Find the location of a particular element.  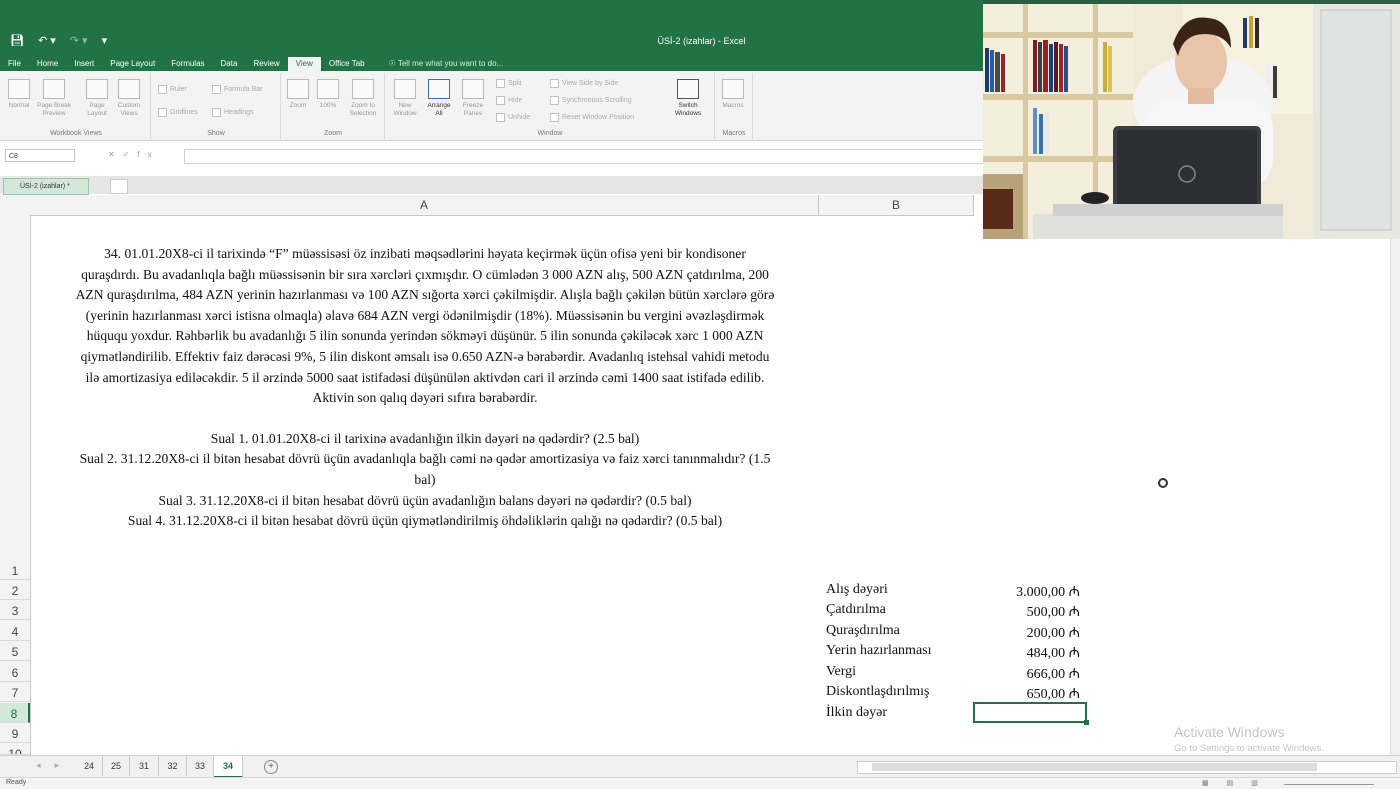

cell-label-qurasdirilma: Quraşdırılma is located at coordinates (863, 631).